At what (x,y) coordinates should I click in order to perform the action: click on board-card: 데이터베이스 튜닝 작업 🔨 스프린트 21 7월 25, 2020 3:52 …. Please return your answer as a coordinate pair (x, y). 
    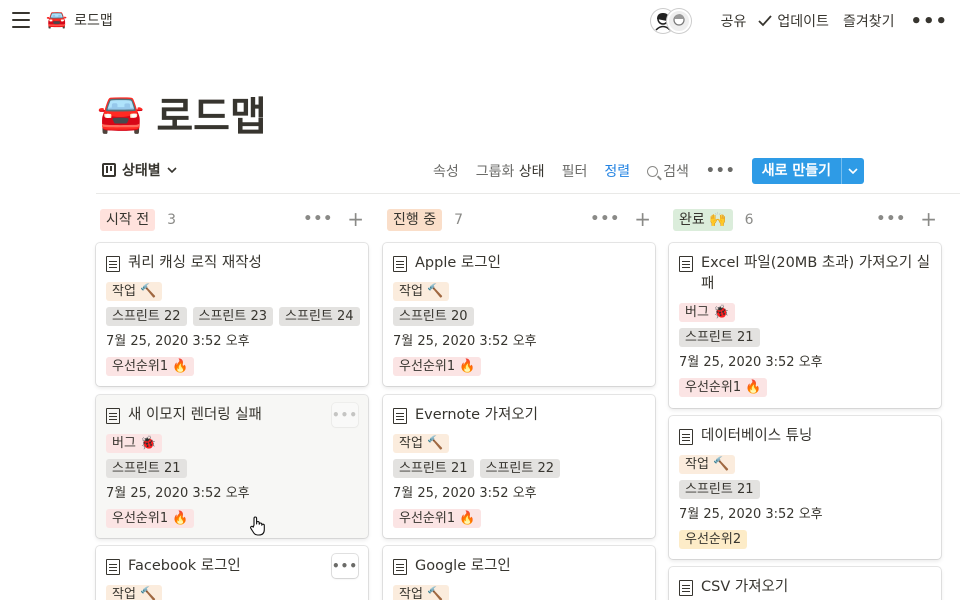
    Looking at the image, I should click on (805, 487).